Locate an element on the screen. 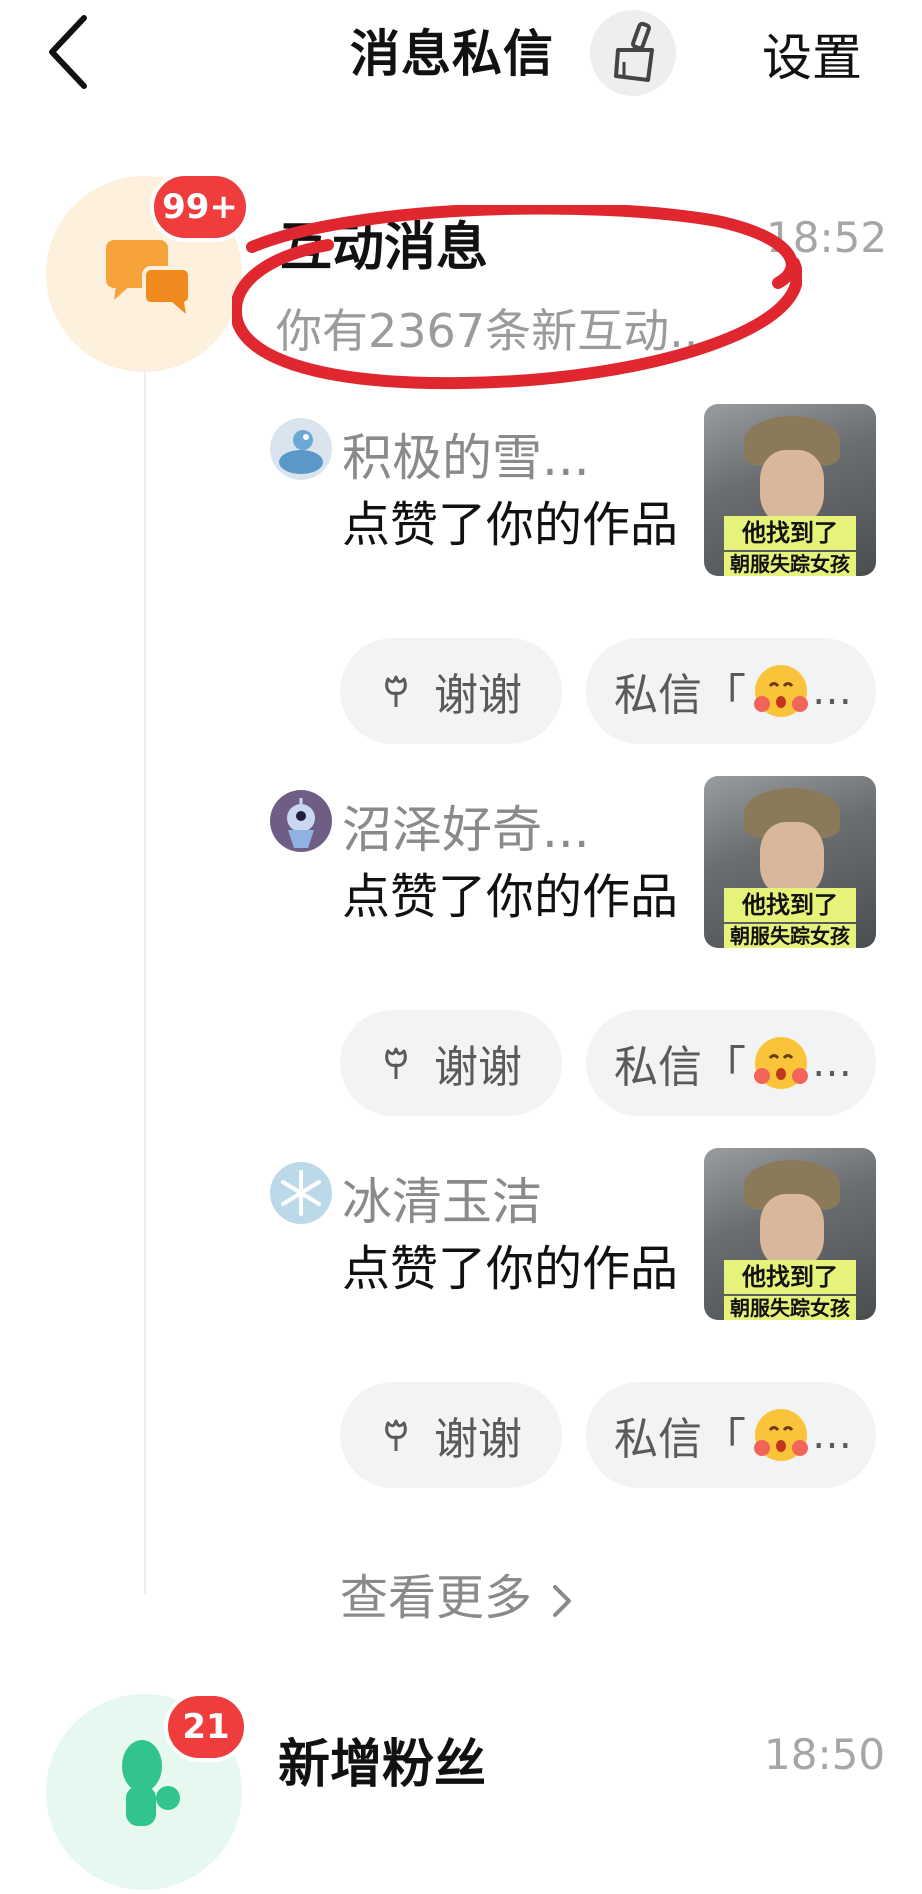 The height and width of the screenshot is (1894, 922). chevron-right-icon is located at coordinates (562, 1601).